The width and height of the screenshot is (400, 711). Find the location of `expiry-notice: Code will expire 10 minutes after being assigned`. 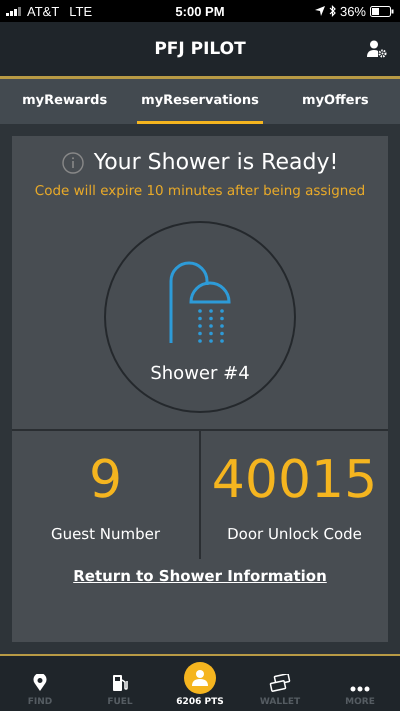

expiry-notice: Code will expire 10 minutes after being assigned is located at coordinates (200, 191).